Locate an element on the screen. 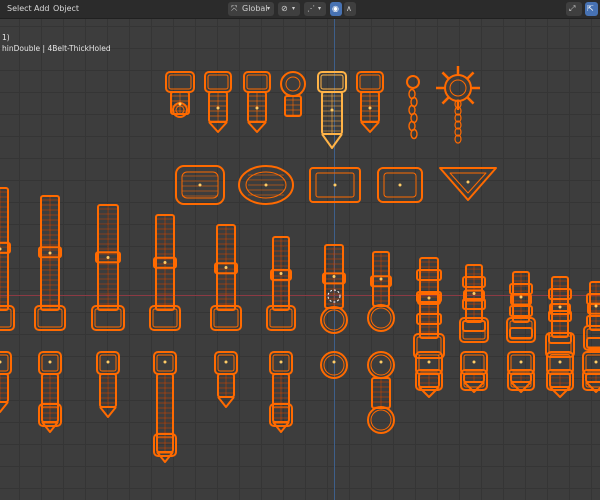 Image resolution: width=600 pixels, height=500 pixels. menu-add: Add is located at coordinates (42, 9).